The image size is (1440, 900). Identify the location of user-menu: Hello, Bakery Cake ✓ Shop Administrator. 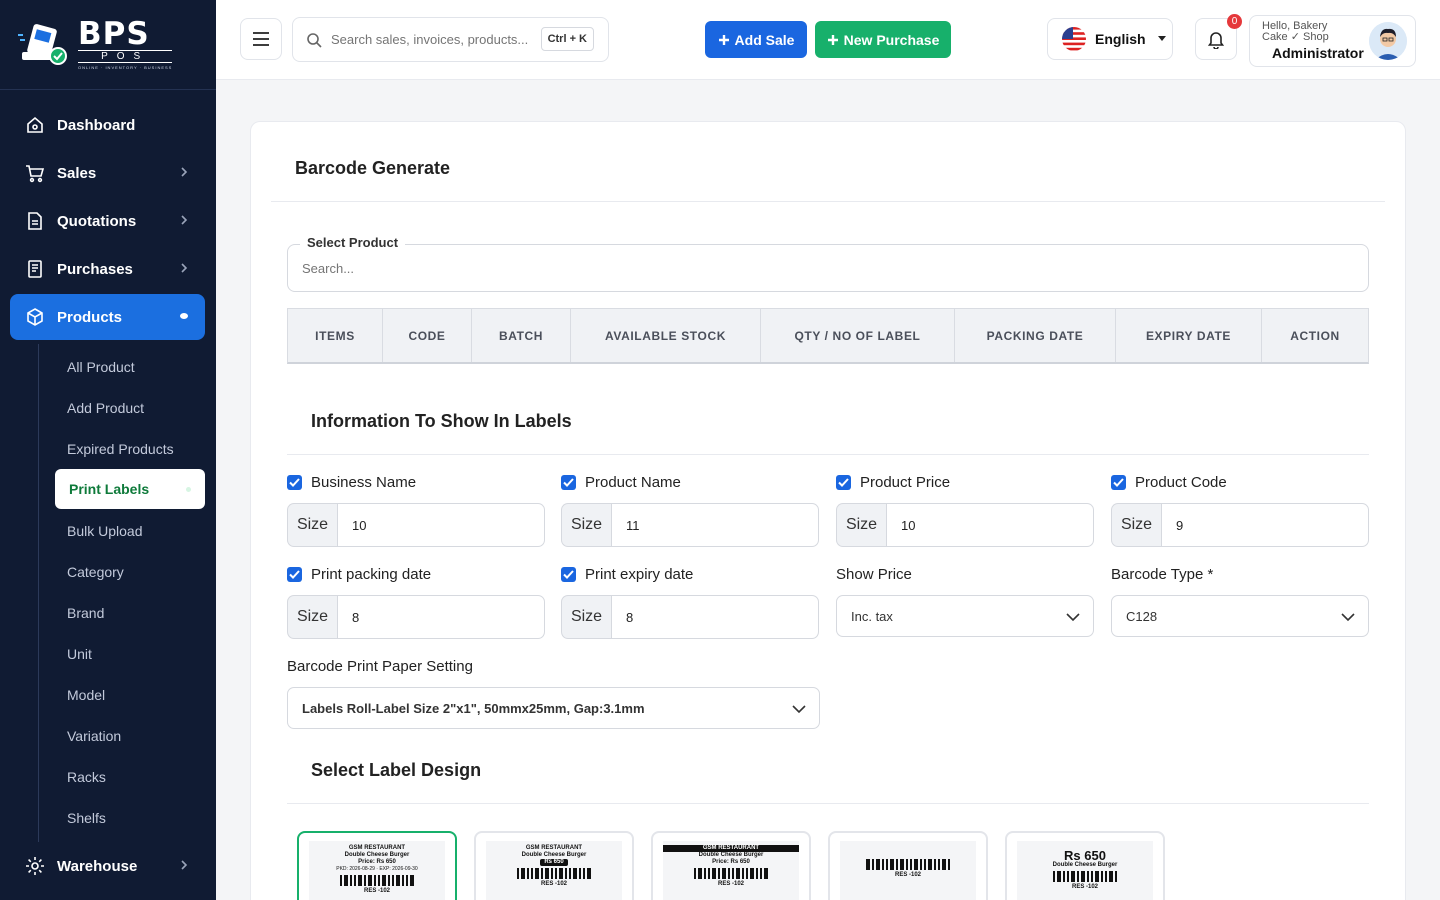
(1332, 41).